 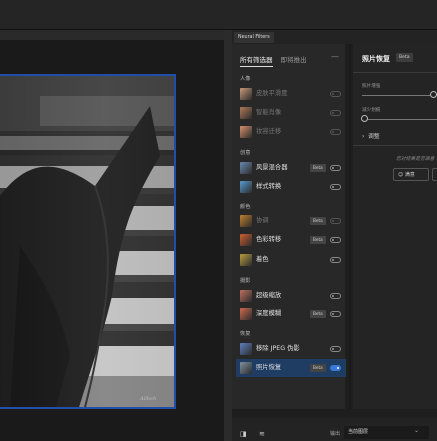 What do you see at coordinates (245, 79) in the screenshot?
I see `category-label: 人像` at bounding box center [245, 79].